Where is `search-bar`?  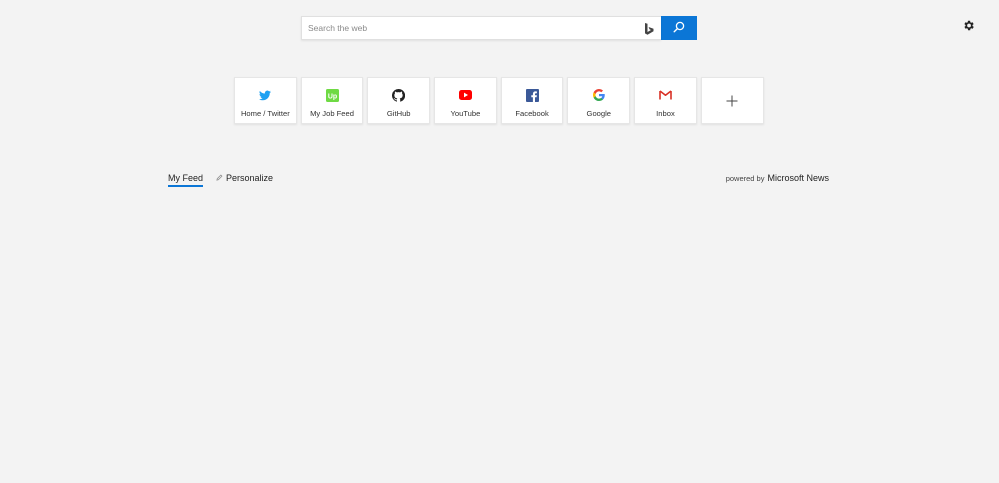 search-bar is located at coordinates (499, 28).